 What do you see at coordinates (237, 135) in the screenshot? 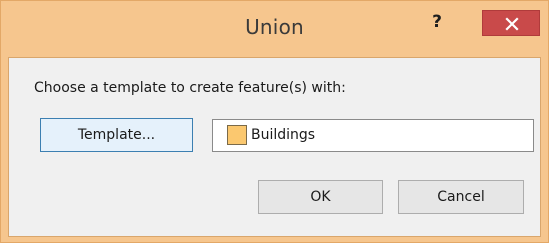
I see `polygon-symbol-swatch` at bounding box center [237, 135].